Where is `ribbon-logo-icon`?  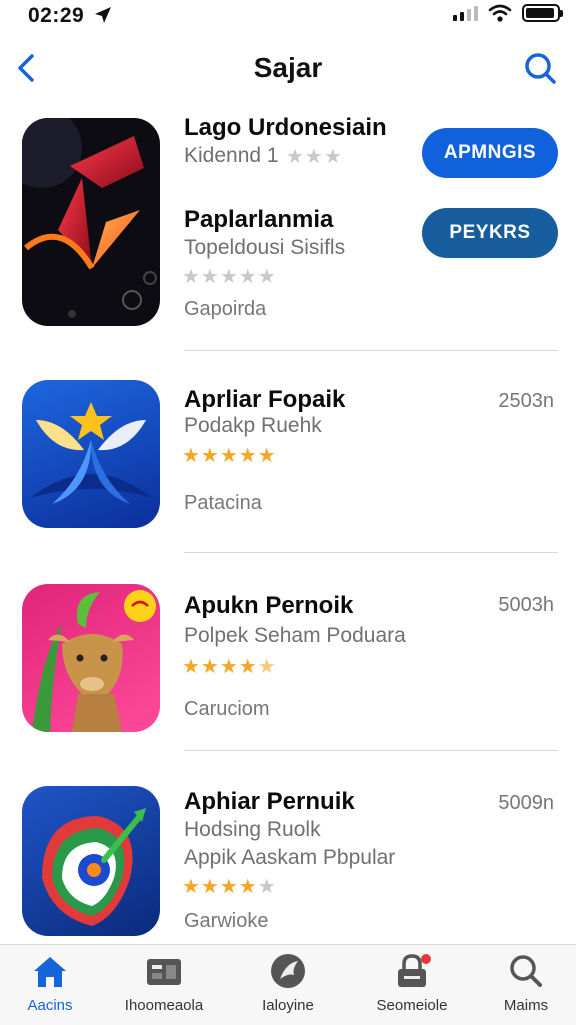 ribbon-logo-icon is located at coordinates (89, 218).